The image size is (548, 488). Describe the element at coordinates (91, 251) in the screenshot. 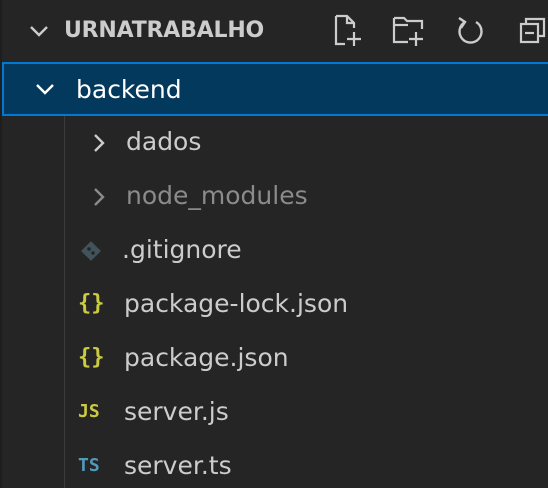

I see `git-icon` at that location.